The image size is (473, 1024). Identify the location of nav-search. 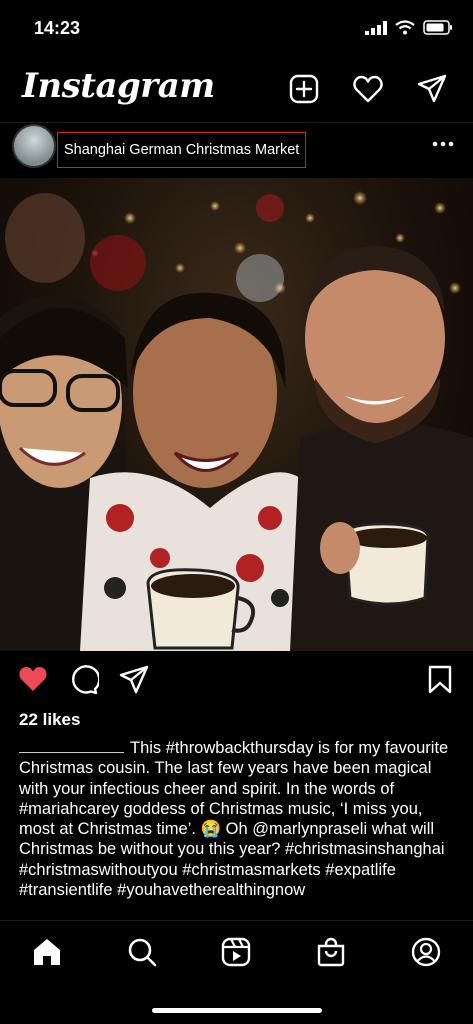
(142, 952).